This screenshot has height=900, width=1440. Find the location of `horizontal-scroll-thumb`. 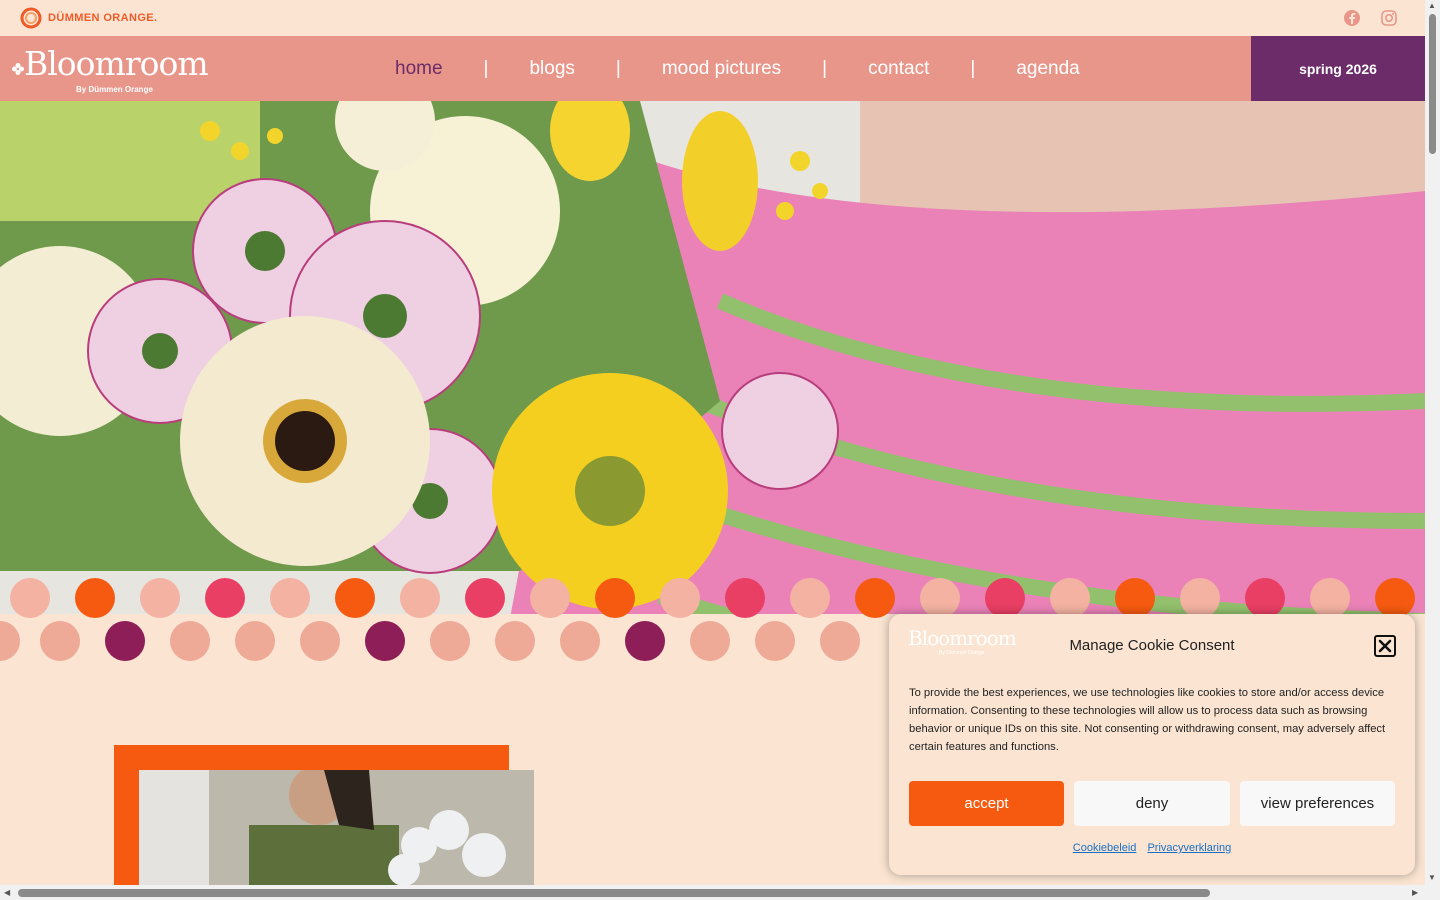

horizontal-scroll-thumb is located at coordinates (614, 893).